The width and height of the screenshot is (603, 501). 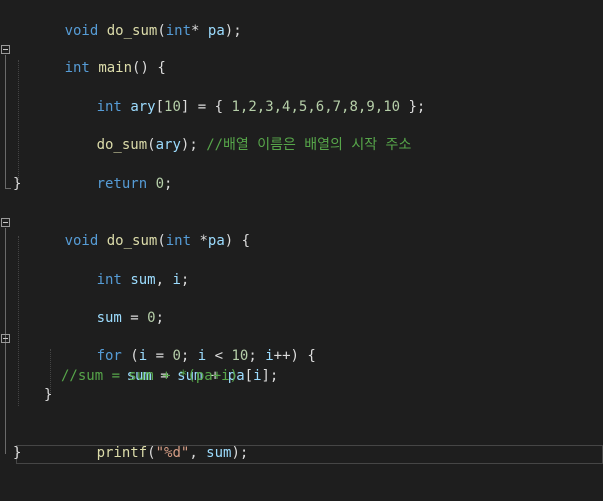 I want to click on number: 0, so click(x=151, y=318).